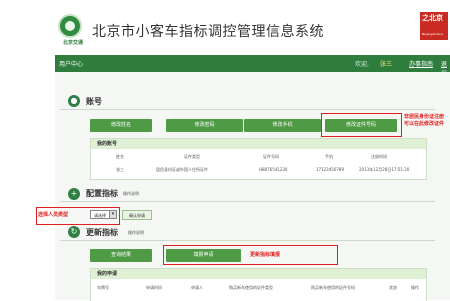 The width and height of the screenshot is (450, 301). What do you see at coordinates (273, 169) in the screenshot?
I see `cell-id-number: H8876541230` at bounding box center [273, 169].